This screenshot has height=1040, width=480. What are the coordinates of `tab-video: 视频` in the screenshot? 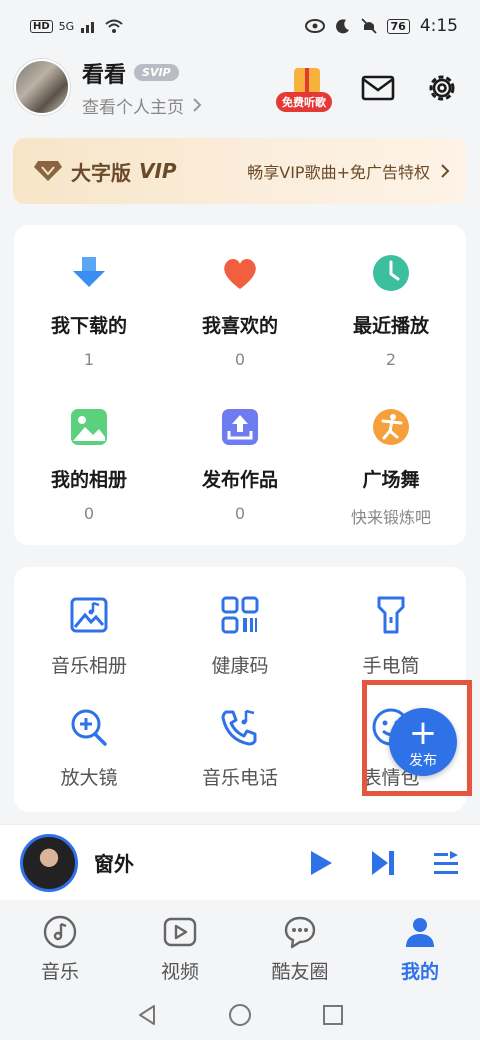 It's located at (180, 945).